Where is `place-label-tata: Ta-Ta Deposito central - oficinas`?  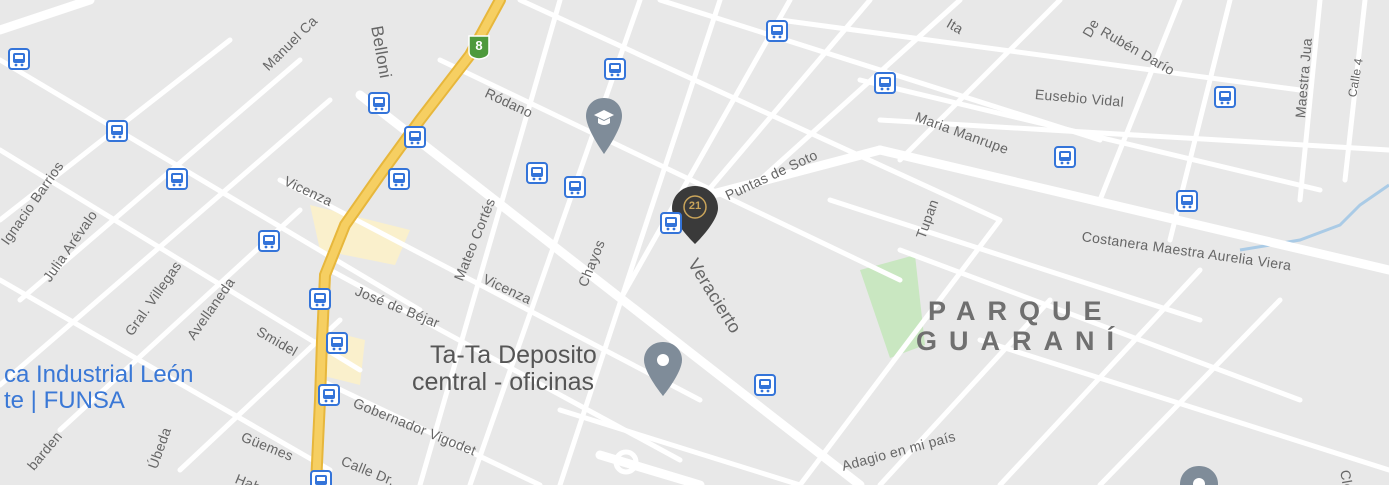 place-label-tata: Ta-Ta Deposito central - oficinas is located at coordinates (504, 368).